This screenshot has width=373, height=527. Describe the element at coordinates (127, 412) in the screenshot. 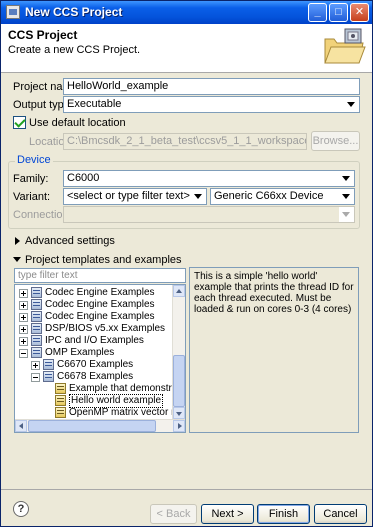

I see `tree-item-label: OpenMP matrix vector multiplic` at that location.